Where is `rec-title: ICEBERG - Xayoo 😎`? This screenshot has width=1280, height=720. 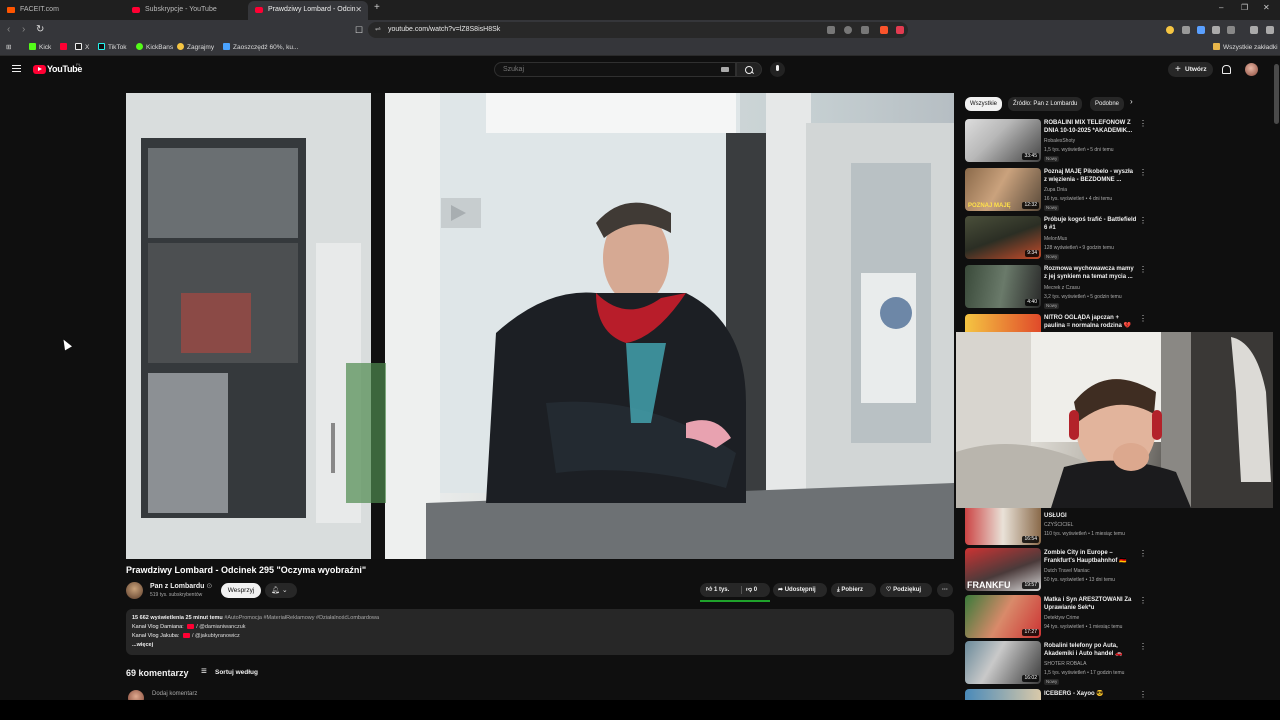 rec-title: ICEBERG - Xayoo 😎 is located at coordinates (1094, 694).